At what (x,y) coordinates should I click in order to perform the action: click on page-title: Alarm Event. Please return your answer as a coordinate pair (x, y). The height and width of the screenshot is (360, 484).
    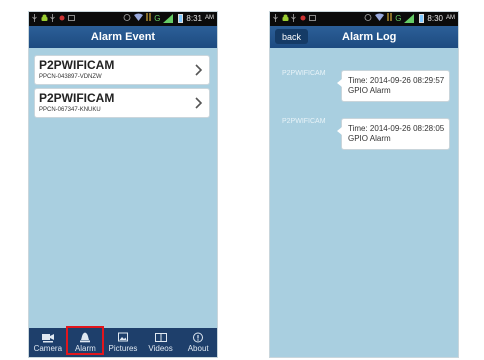
    Looking at the image, I should click on (123, 37).